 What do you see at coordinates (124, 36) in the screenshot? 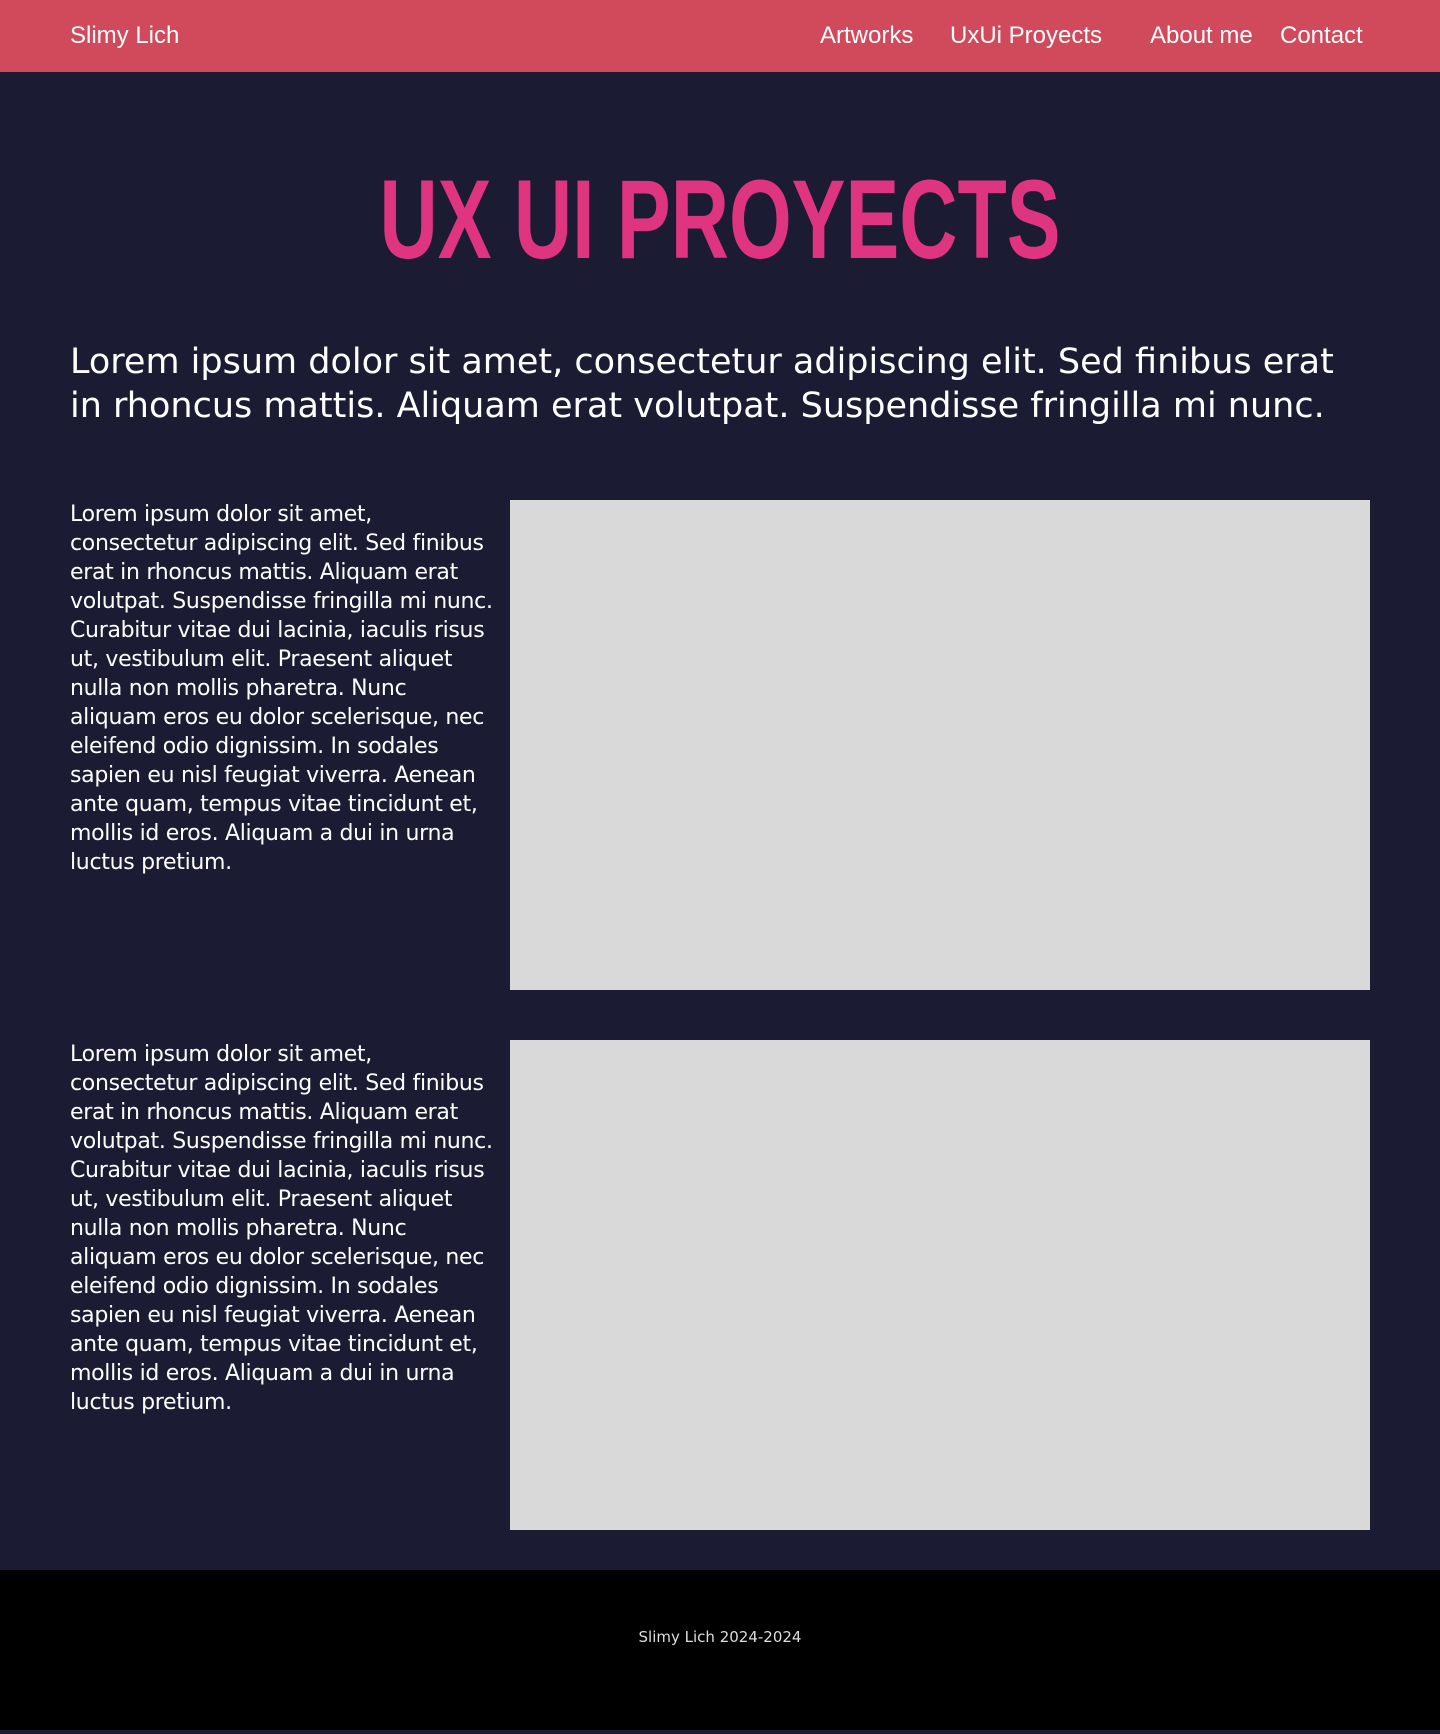
I see `brand-link: Slimy Lich` at bounding box center [124, 36].